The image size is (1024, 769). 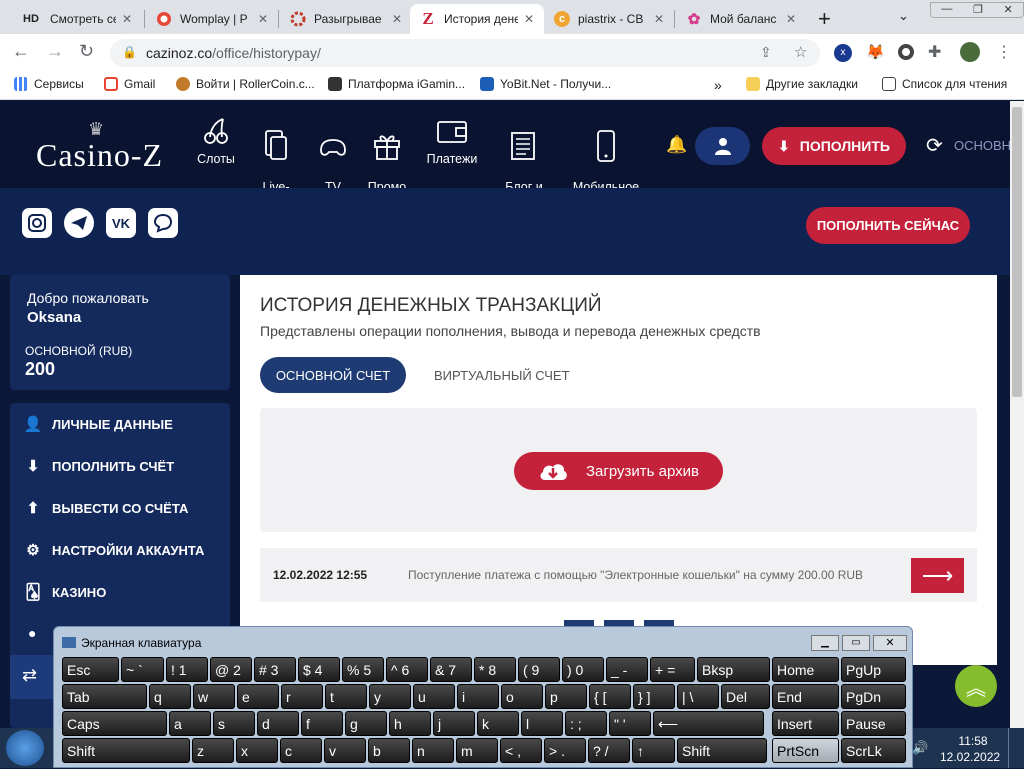 I want to click on key-p: p, so click(x=566, y=696).